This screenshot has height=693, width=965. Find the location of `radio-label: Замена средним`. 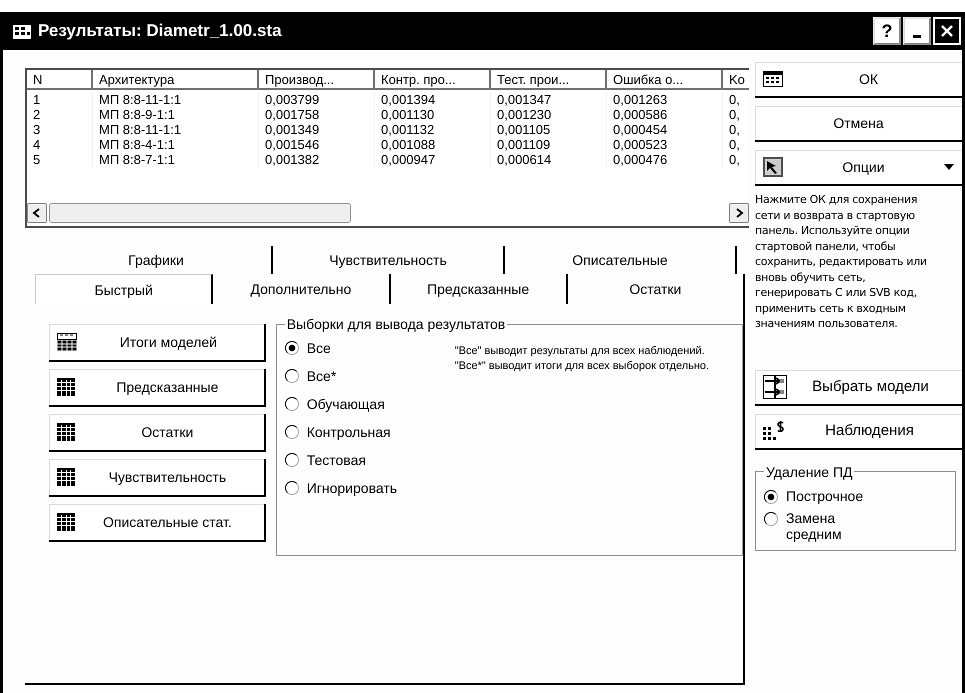

radio-label: Замена средним is located at coordinates (831, 526).